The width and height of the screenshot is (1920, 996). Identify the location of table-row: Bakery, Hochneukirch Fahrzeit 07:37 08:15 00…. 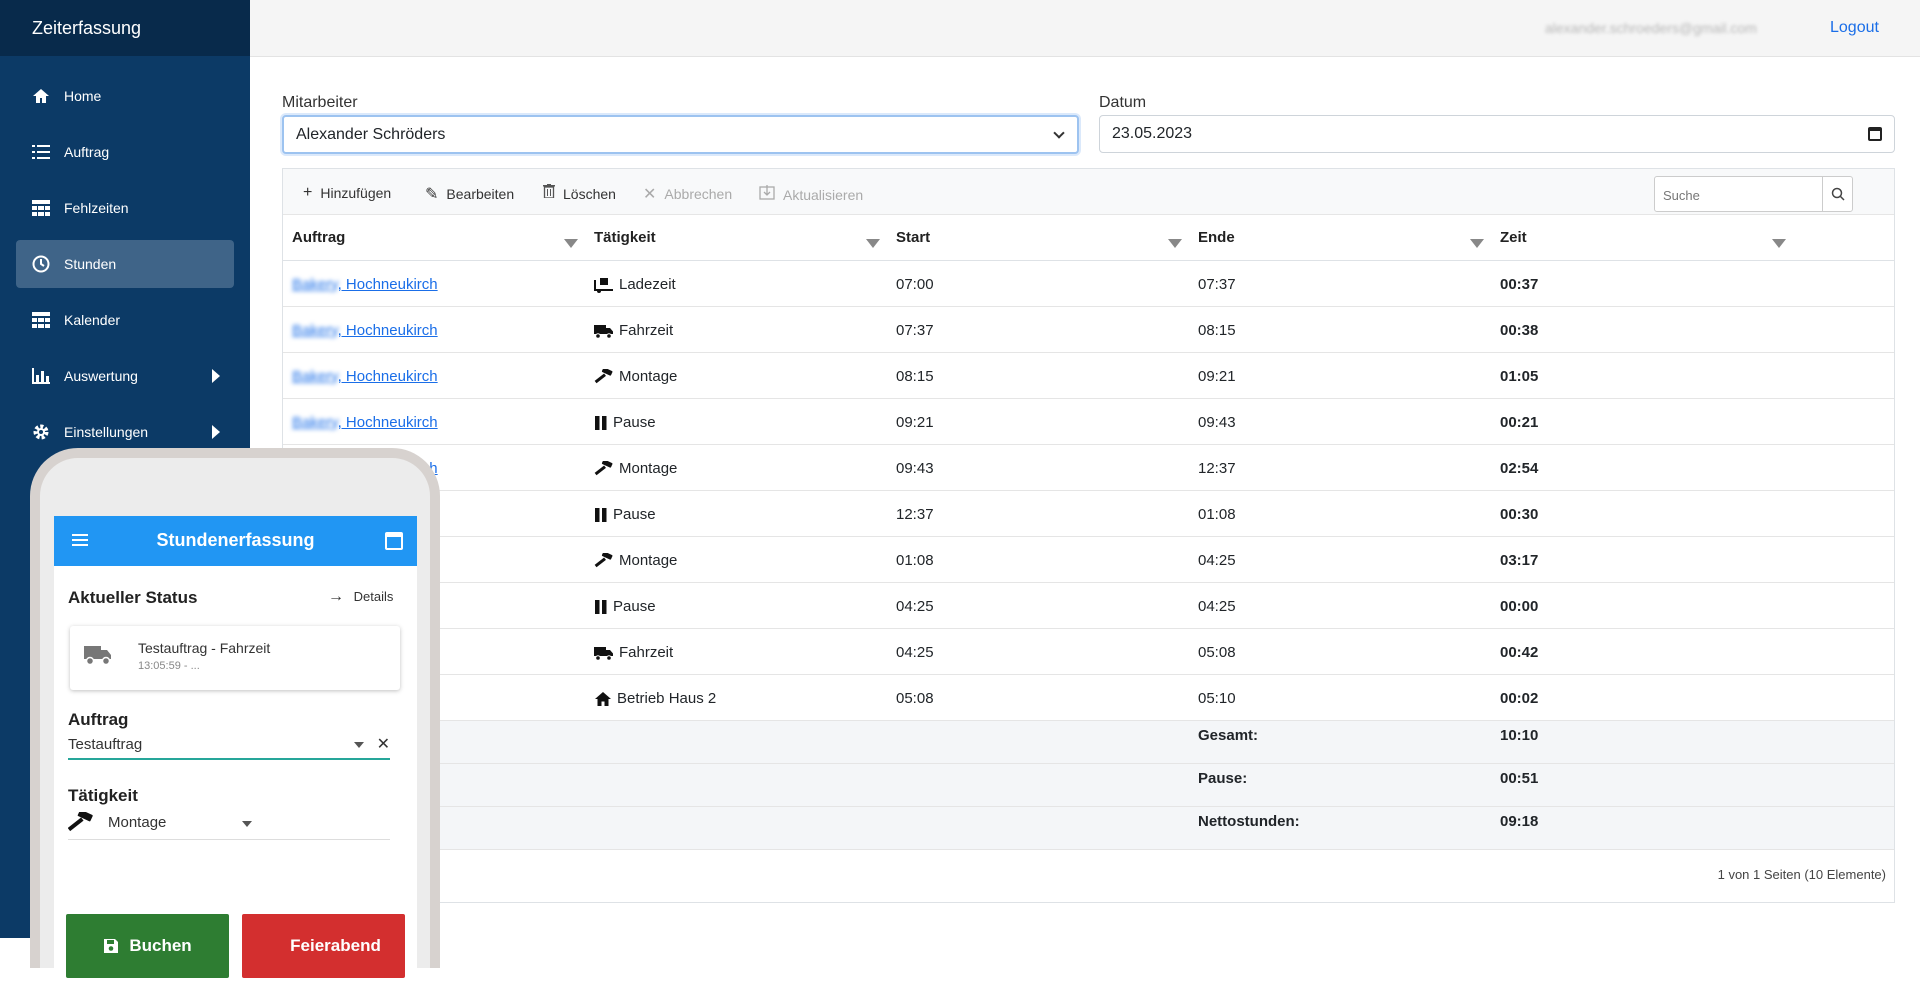
(1088, 330).